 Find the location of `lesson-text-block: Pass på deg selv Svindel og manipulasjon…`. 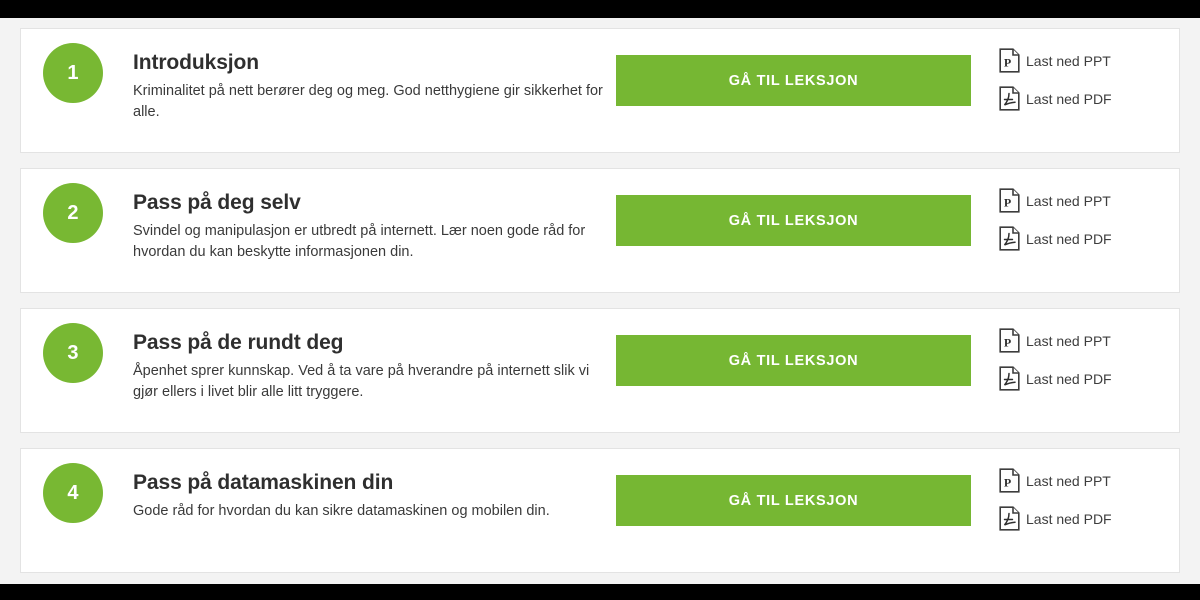

lesson-text-block: Pass på deg selv Svindel og manipulasjon… is located at coordinates (368, 226).